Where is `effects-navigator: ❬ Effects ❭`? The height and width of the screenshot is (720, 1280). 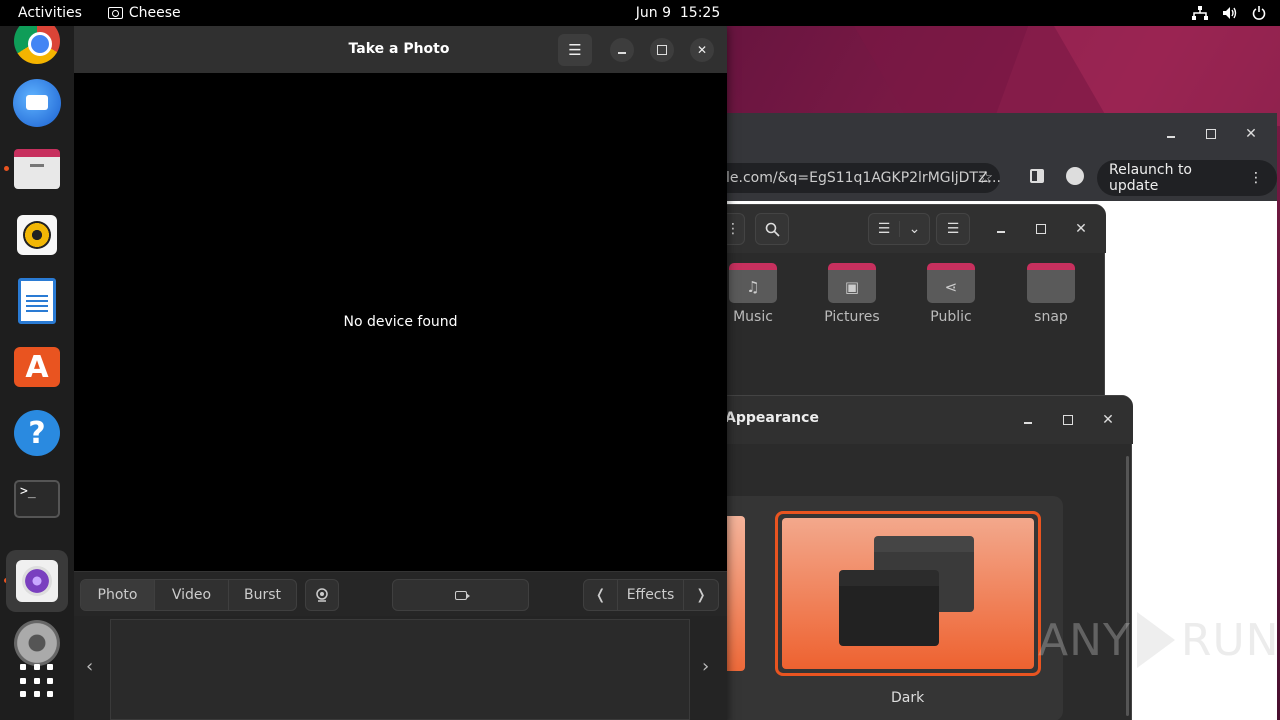 effects-navigator: ❬ Effects ❭ is located at coordinates (651, 595).